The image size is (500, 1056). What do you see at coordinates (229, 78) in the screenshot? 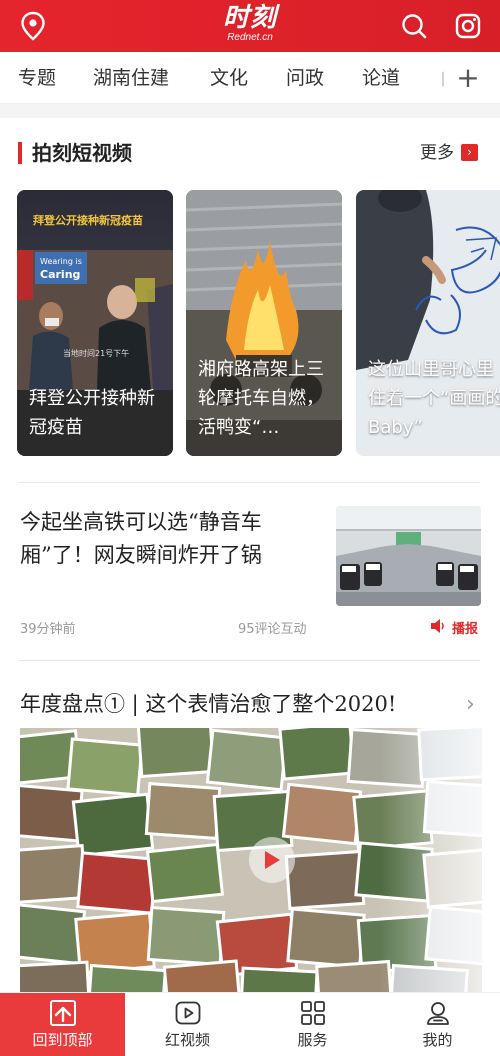
I see `tab-wenhua: 文化` at bounding box center [229, 78].